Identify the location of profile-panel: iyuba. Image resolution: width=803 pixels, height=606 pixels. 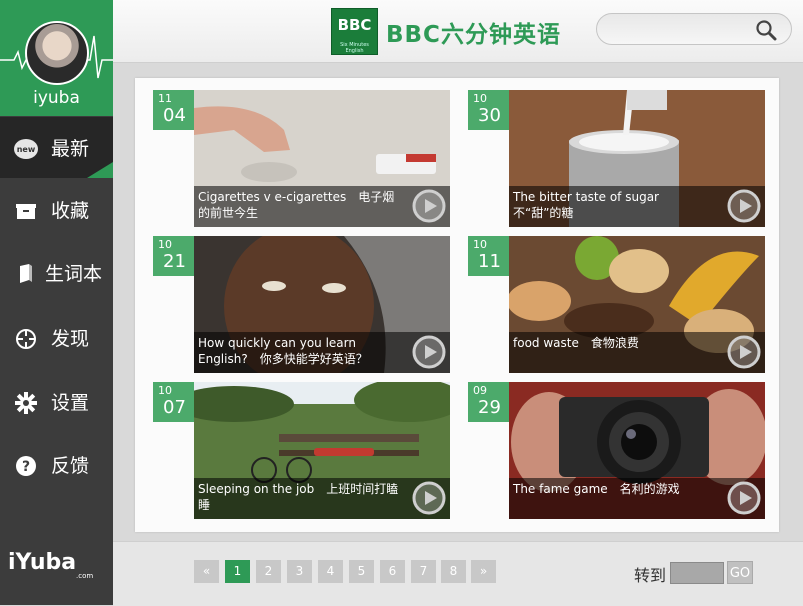
(56, 58).